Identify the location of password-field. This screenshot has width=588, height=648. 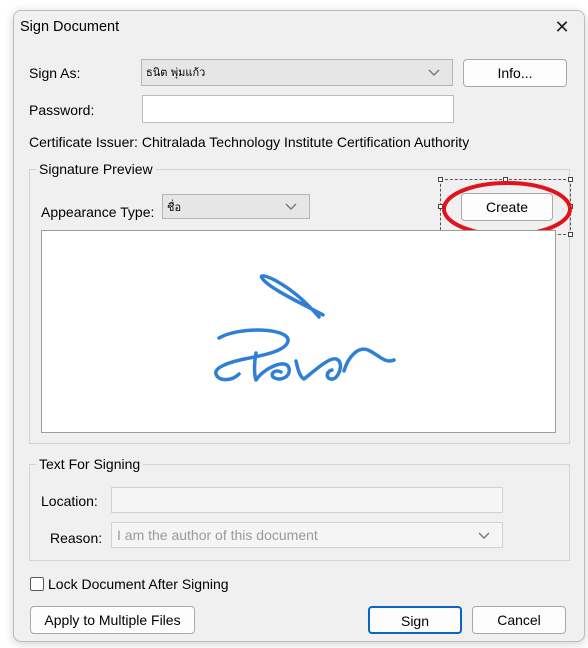
(298, 109).